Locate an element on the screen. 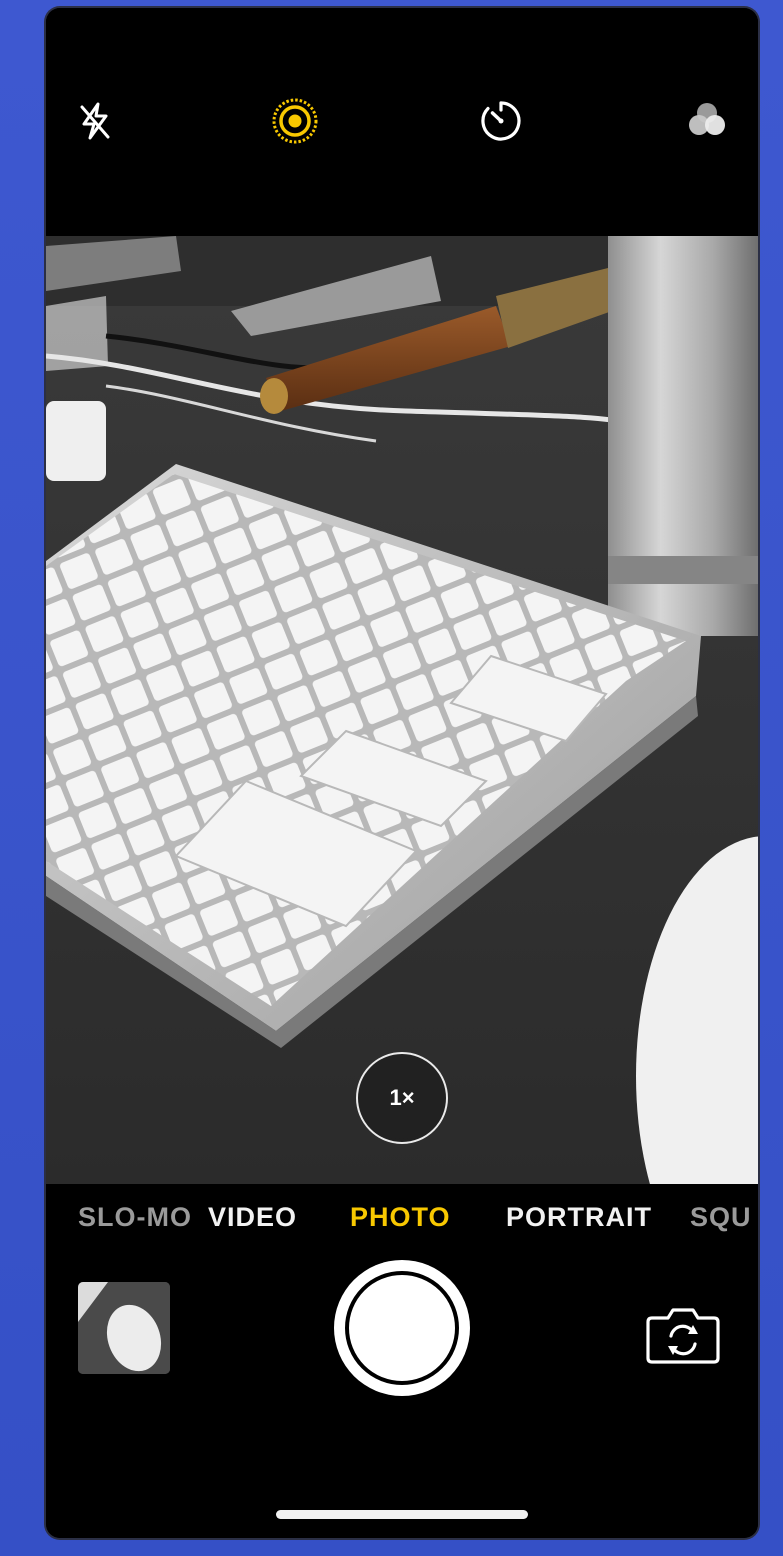  last-photo-thumbnail is located at coordinates (124, 1328).